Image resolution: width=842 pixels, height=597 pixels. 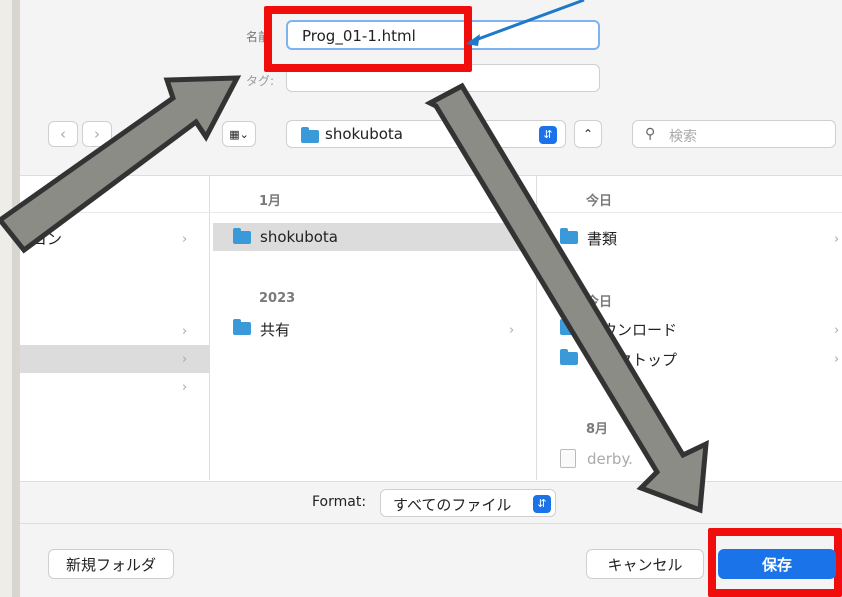 What do you see at coordinates (525, 23) in the screenshot?
I see `pointer-line-filename` at bounding box center [525, 23].